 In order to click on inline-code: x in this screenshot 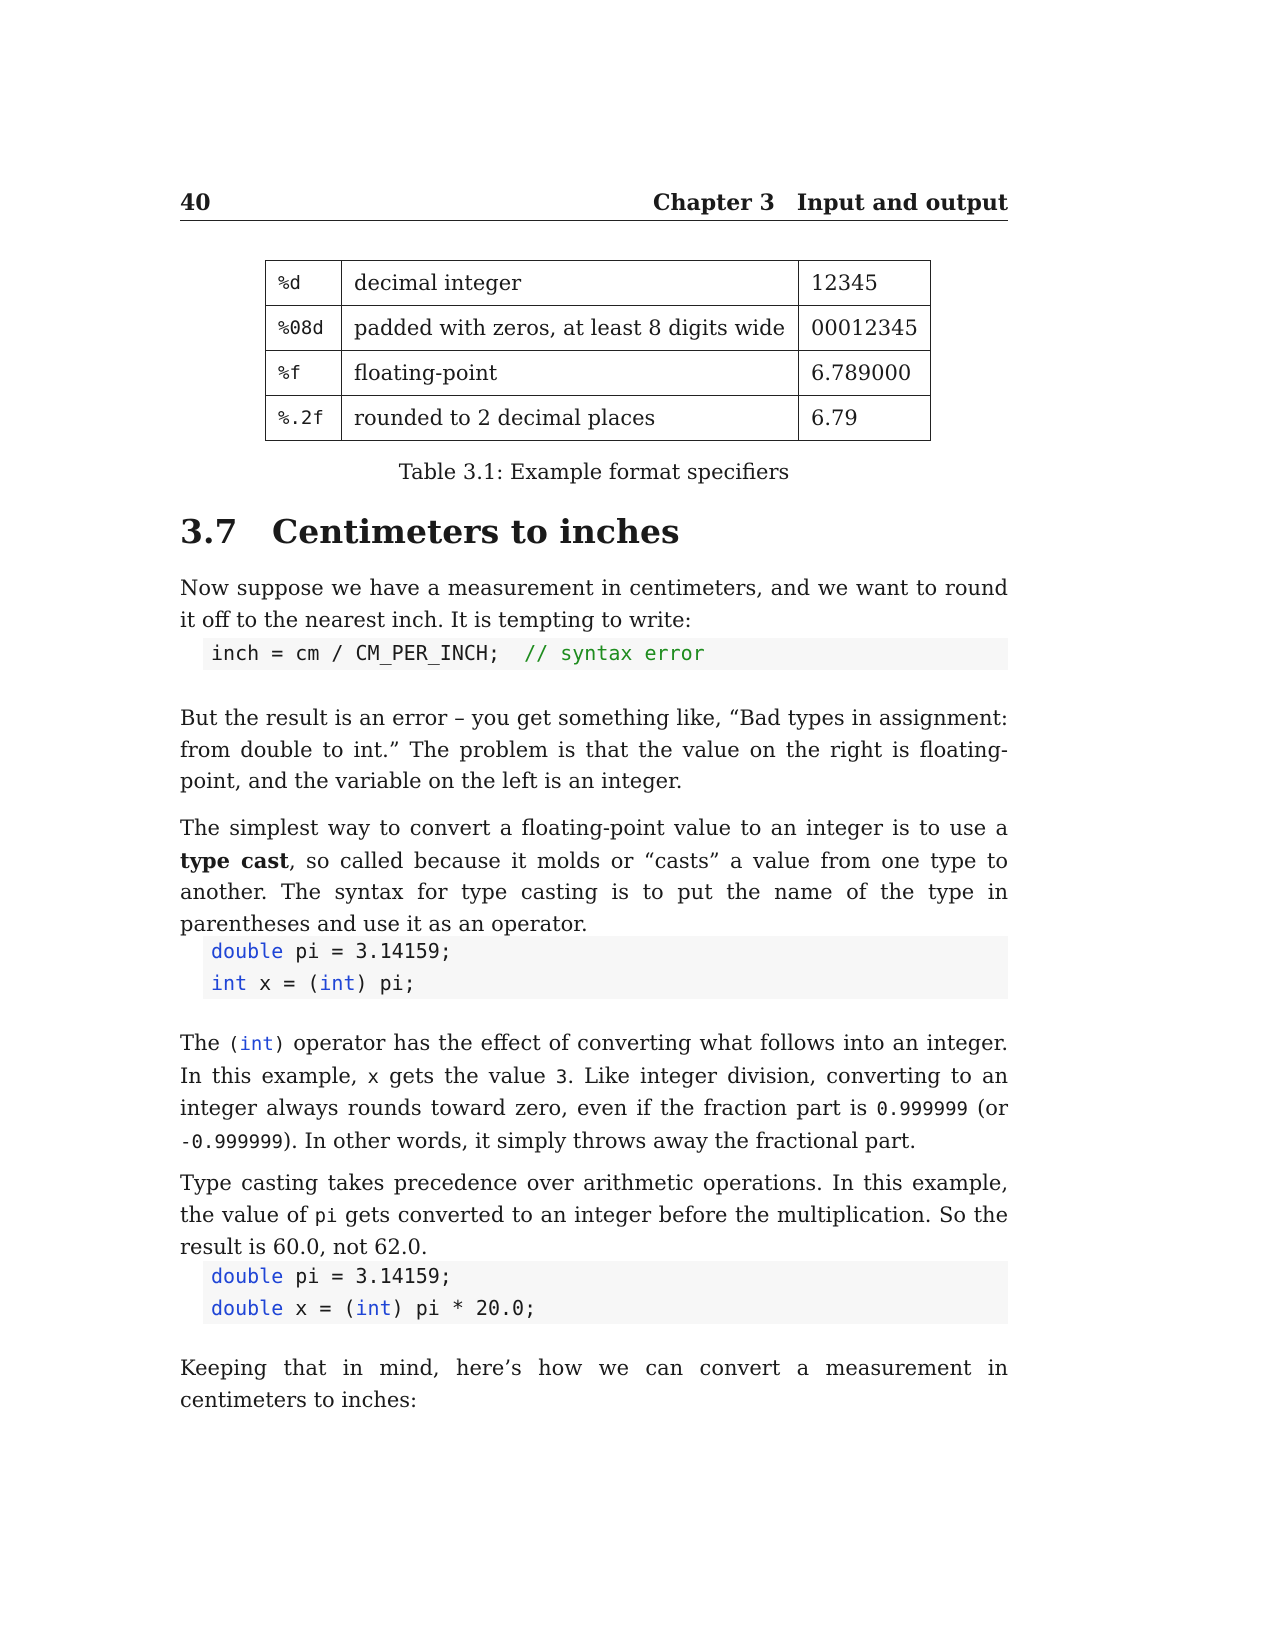, I will do `click(373, 1076)`.